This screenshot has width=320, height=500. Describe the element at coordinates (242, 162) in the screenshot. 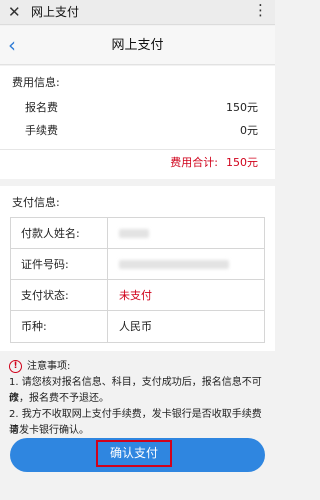

I see `fee-total-value: 150元` at that location.